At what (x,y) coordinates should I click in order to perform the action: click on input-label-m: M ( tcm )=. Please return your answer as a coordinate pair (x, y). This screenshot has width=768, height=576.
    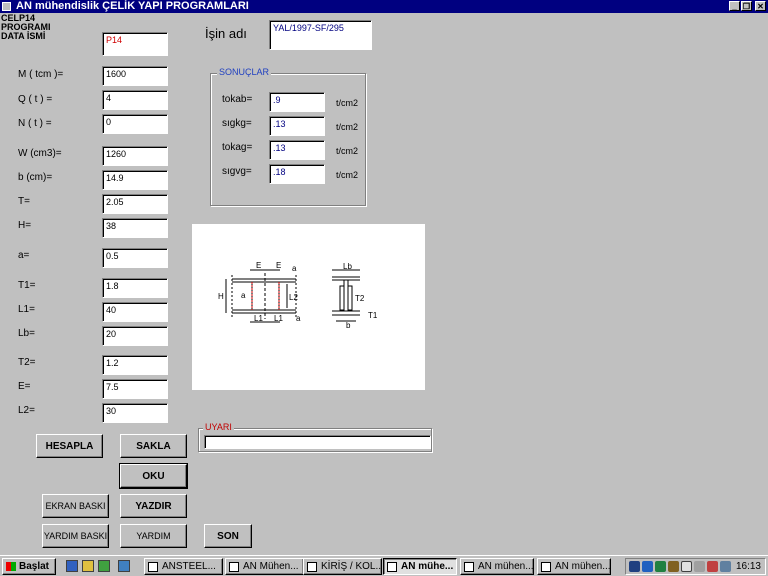
    Looking at the image, I should click on (41, 74).